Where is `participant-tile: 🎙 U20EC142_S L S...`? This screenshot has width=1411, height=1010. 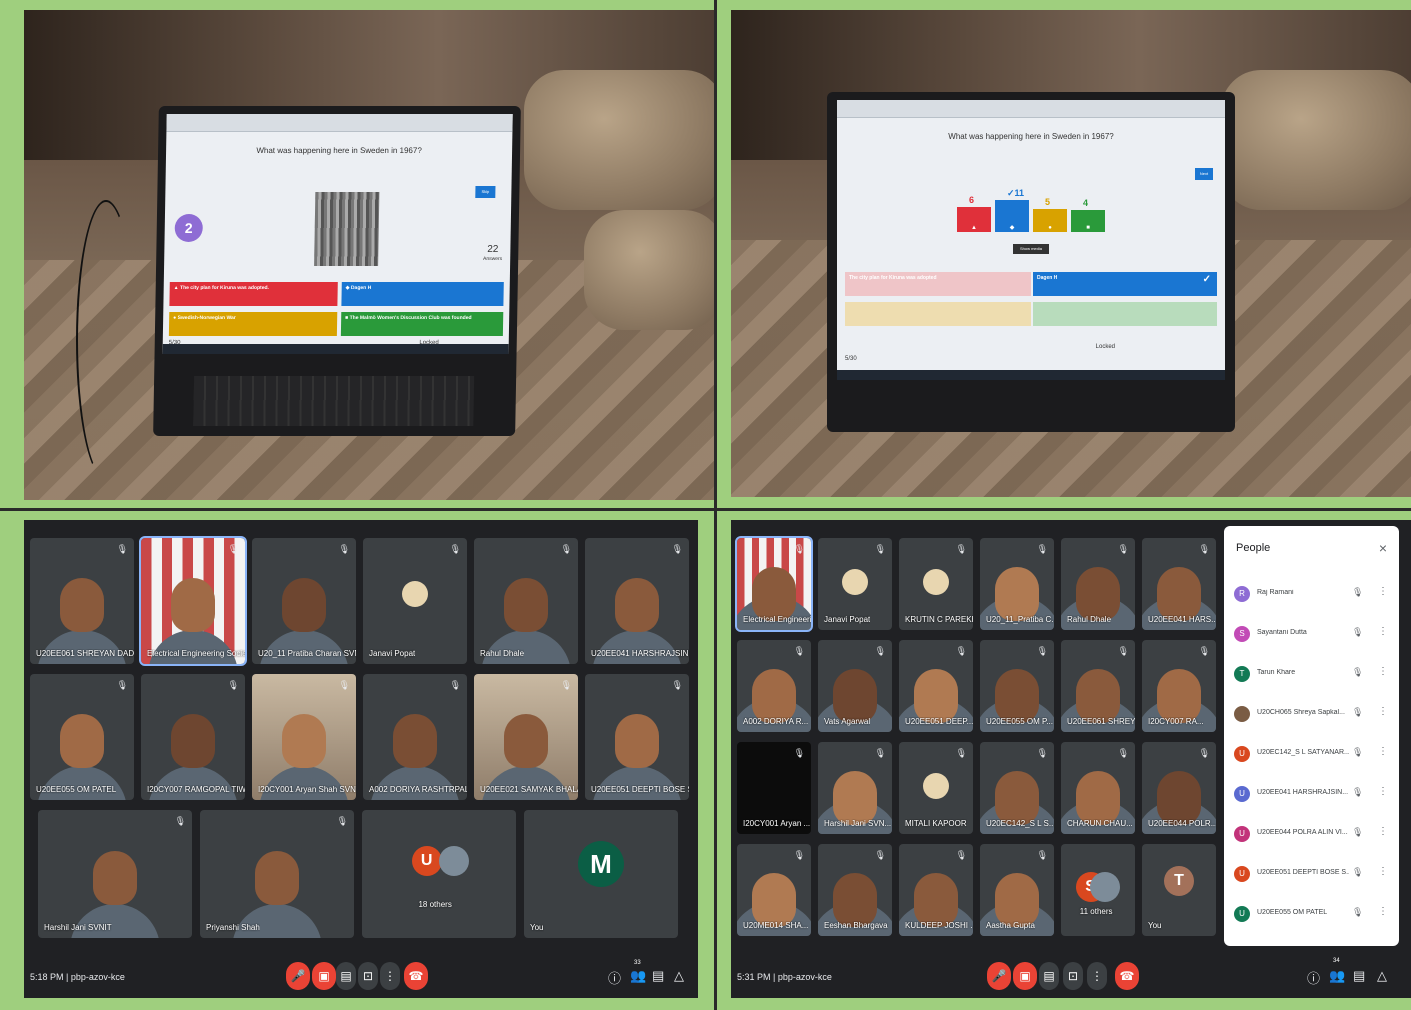
participant-tile: 🎙 U20EC142_S L S... is located at coordinates (1017, 788).